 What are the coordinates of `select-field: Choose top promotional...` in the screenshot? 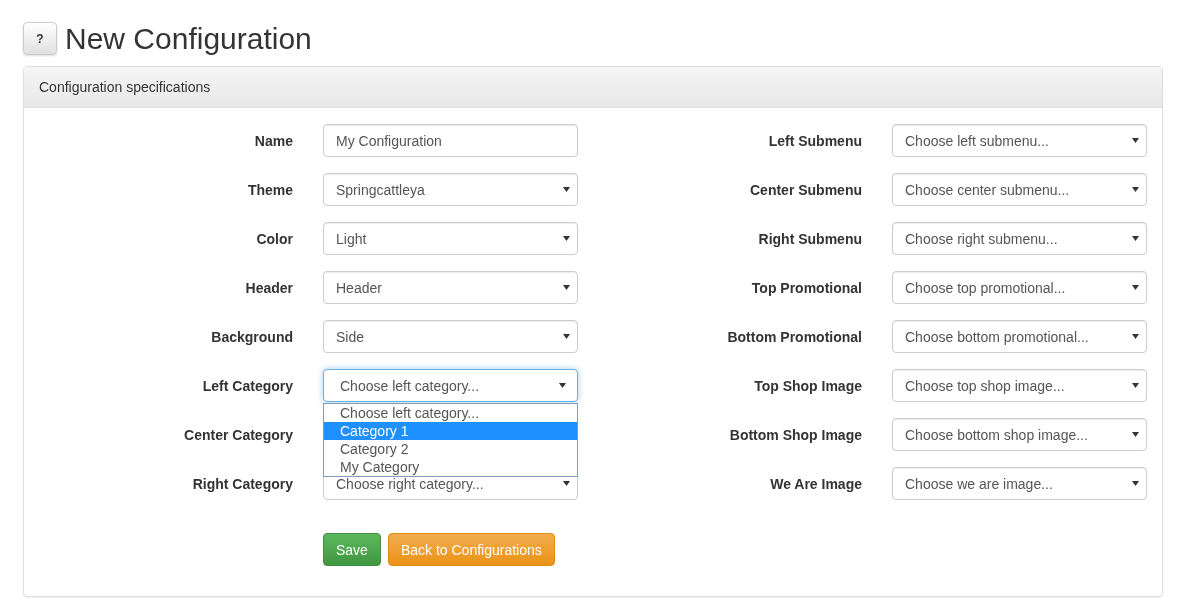 It's located at (1019, 287).